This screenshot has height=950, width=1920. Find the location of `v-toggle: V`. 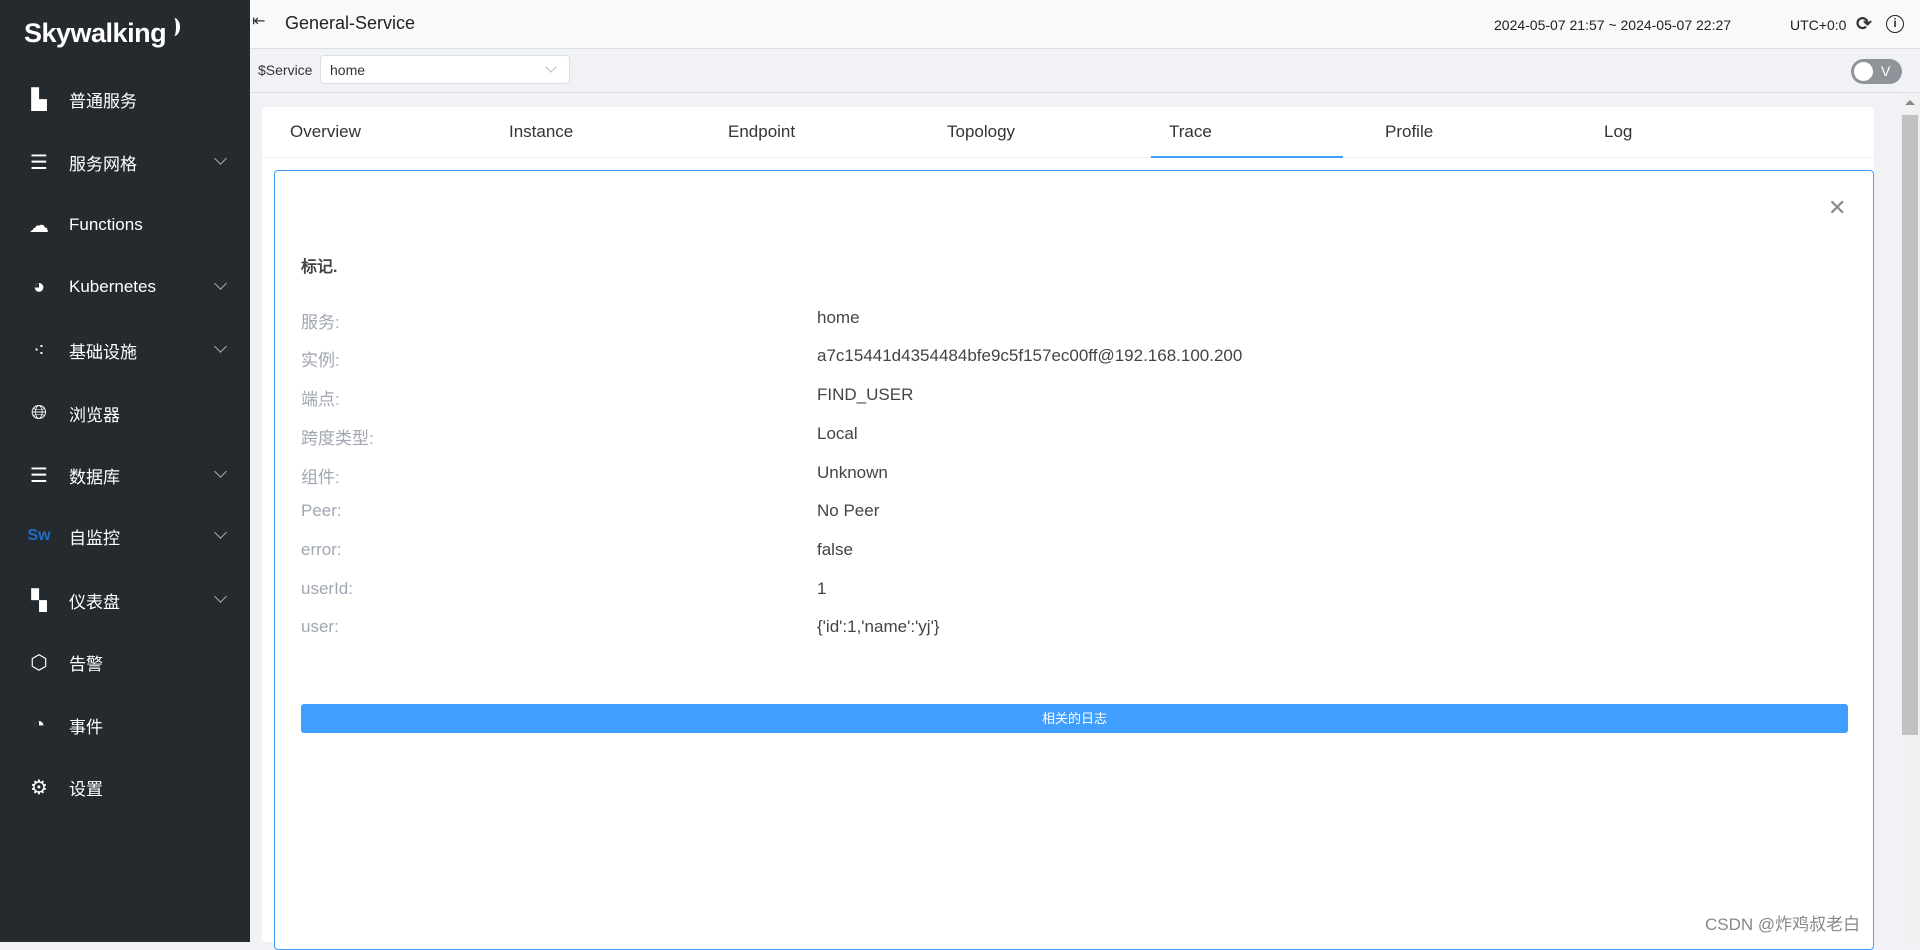

v-toggle: V is located at coordinates (1876, 71).